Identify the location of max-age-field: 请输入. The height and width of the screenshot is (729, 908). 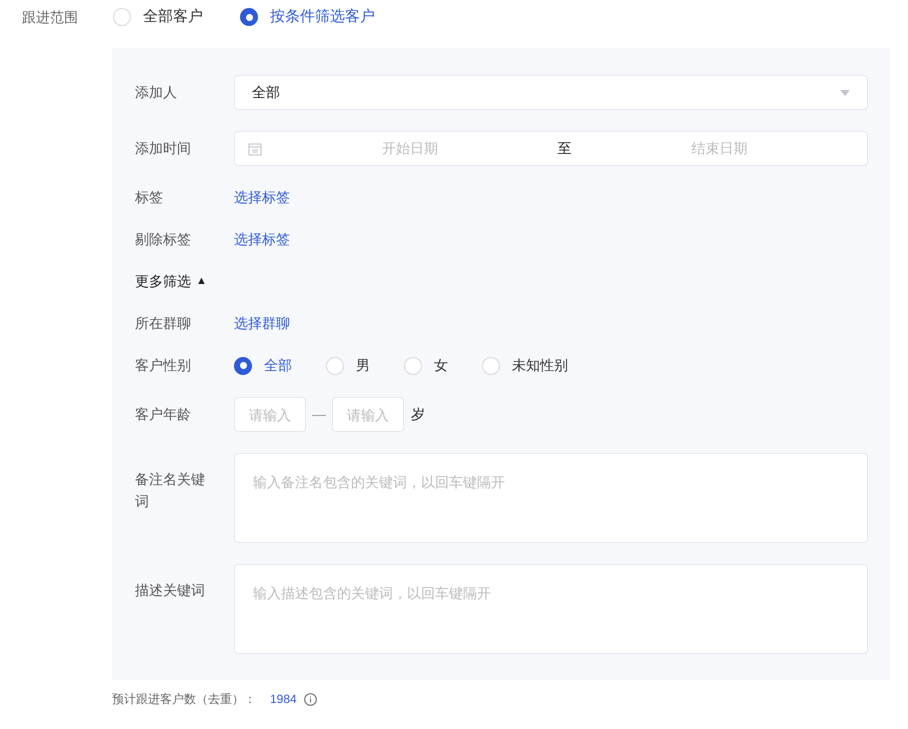
(368, 414).